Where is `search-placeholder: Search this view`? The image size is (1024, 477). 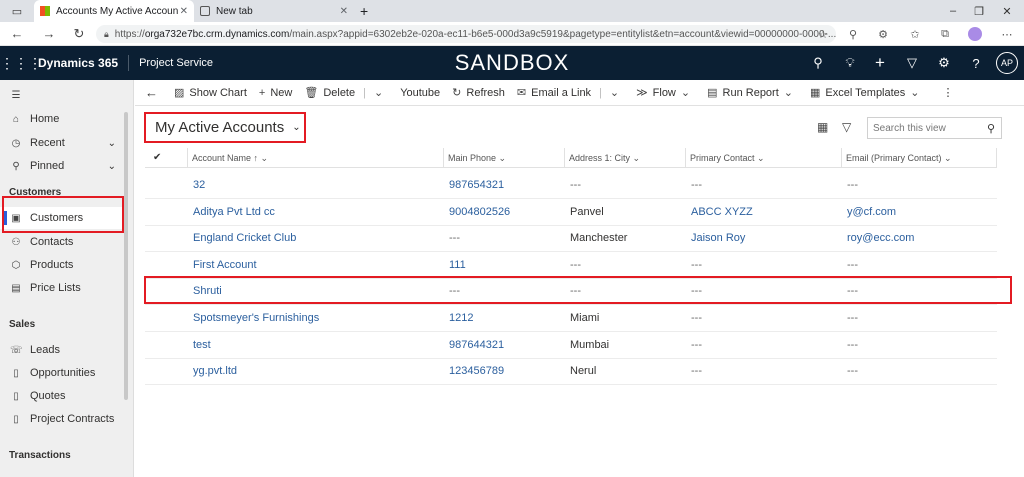 search-placeholder: Search this view is located at coordinates (909, 128).